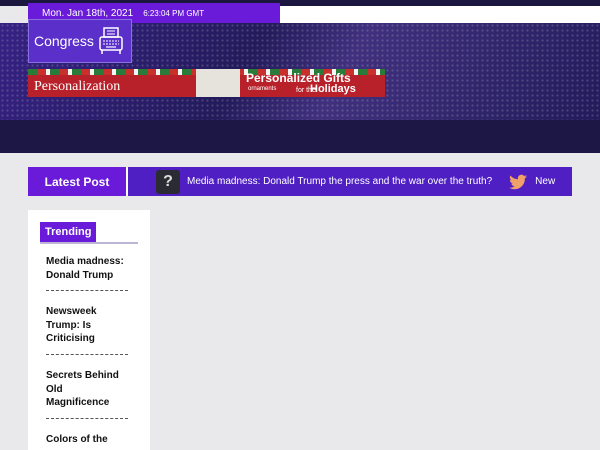  I want to click on nav-strip, so click(300, 136).